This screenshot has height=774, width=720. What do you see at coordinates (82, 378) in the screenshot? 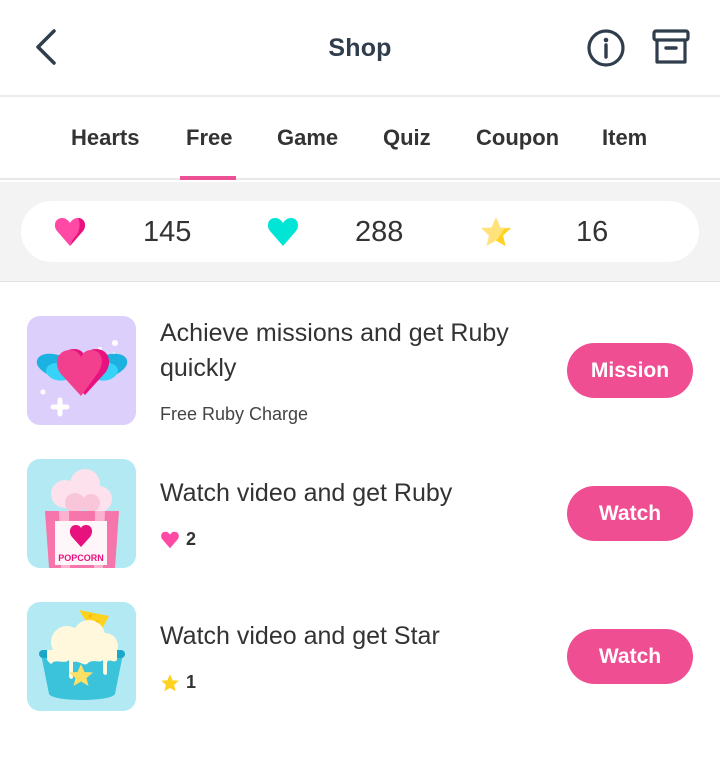
I see `winged-heart-icon` at bounding box center [82, 378].